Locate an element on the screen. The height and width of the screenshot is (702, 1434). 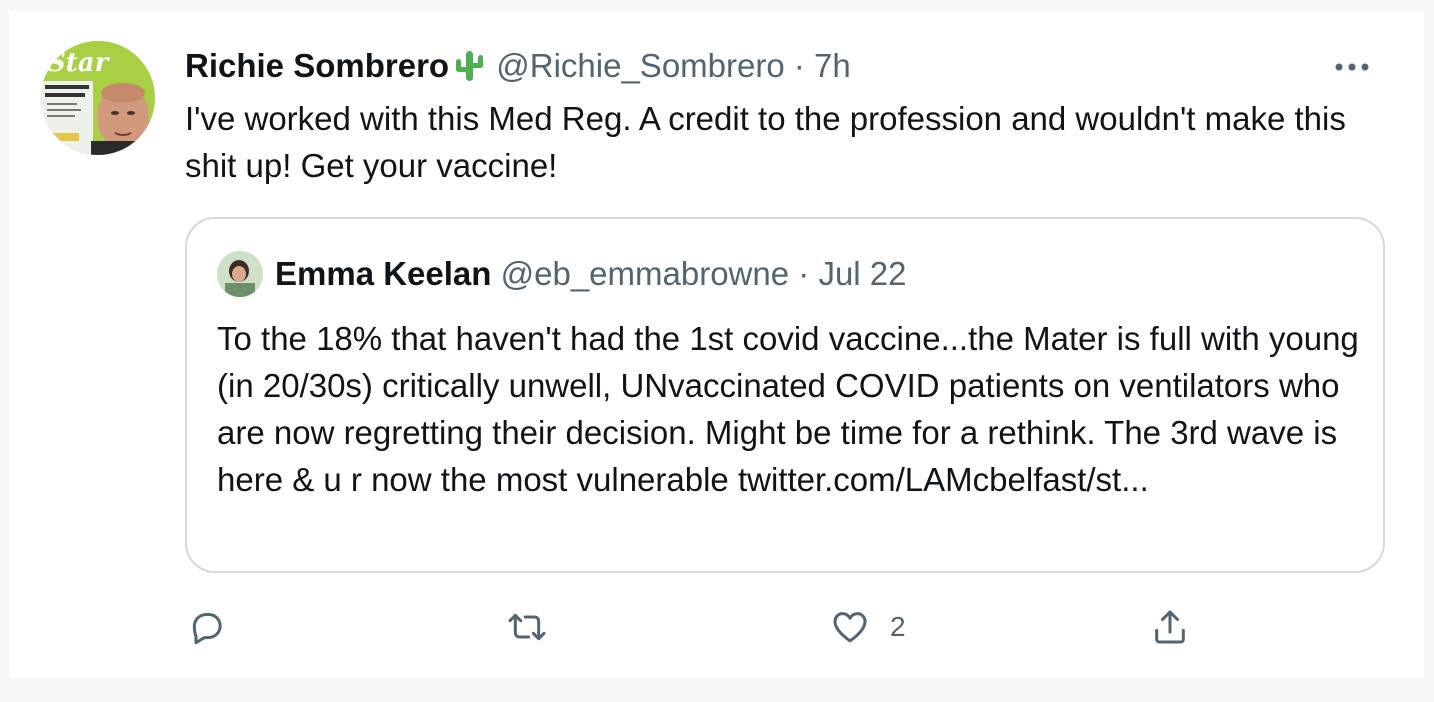
heart-icon is located at coordinates (850, 627).